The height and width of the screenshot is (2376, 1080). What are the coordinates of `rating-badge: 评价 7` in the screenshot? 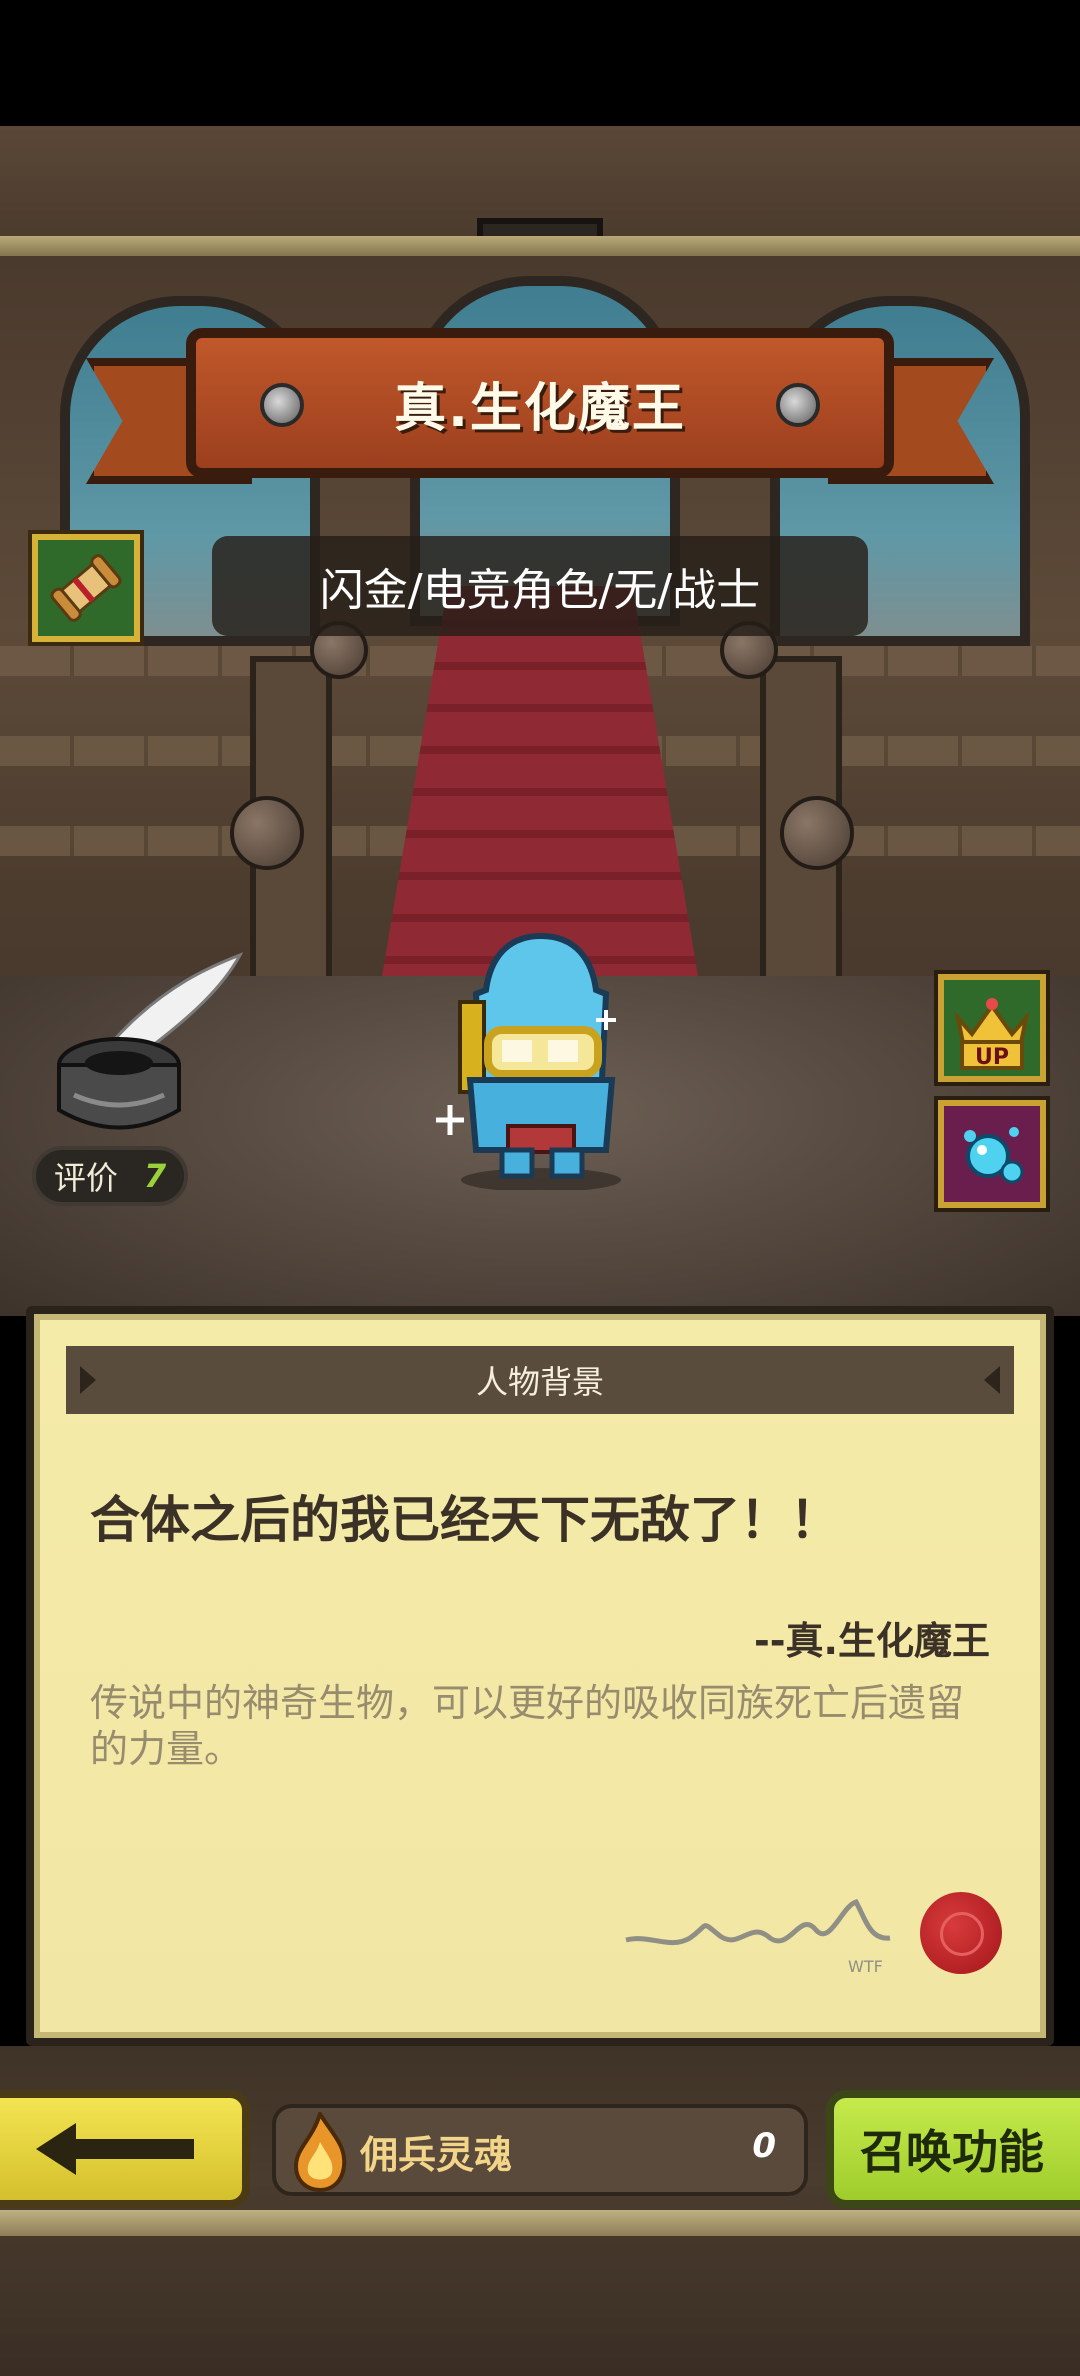 It's located at (110, 1176).